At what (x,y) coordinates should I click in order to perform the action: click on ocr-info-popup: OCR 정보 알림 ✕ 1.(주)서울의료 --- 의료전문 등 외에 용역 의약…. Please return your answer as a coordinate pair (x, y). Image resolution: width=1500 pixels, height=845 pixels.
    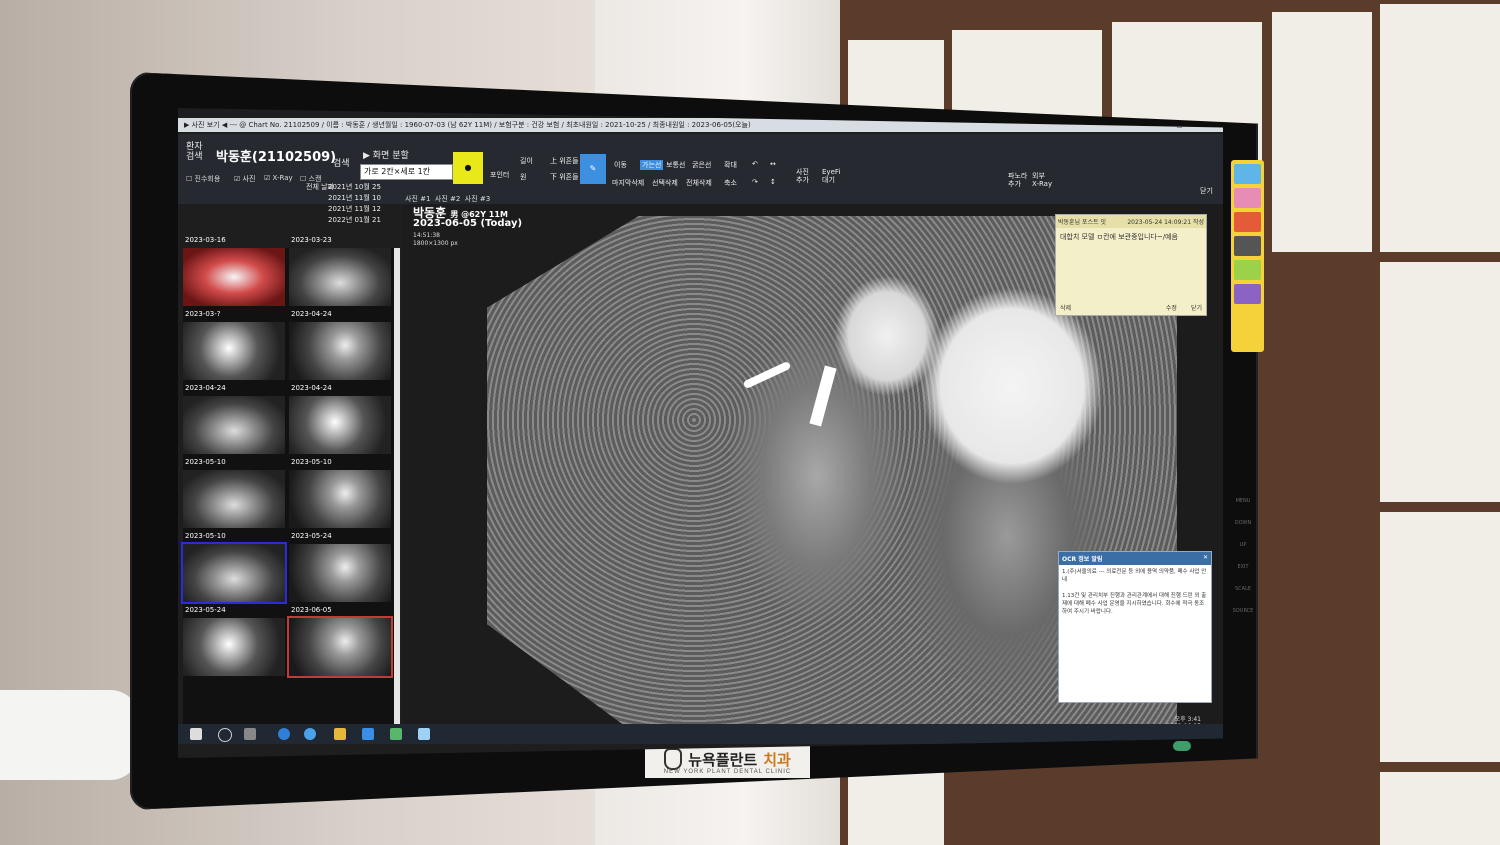
    Looking at the image, I should click on (1135, 640).